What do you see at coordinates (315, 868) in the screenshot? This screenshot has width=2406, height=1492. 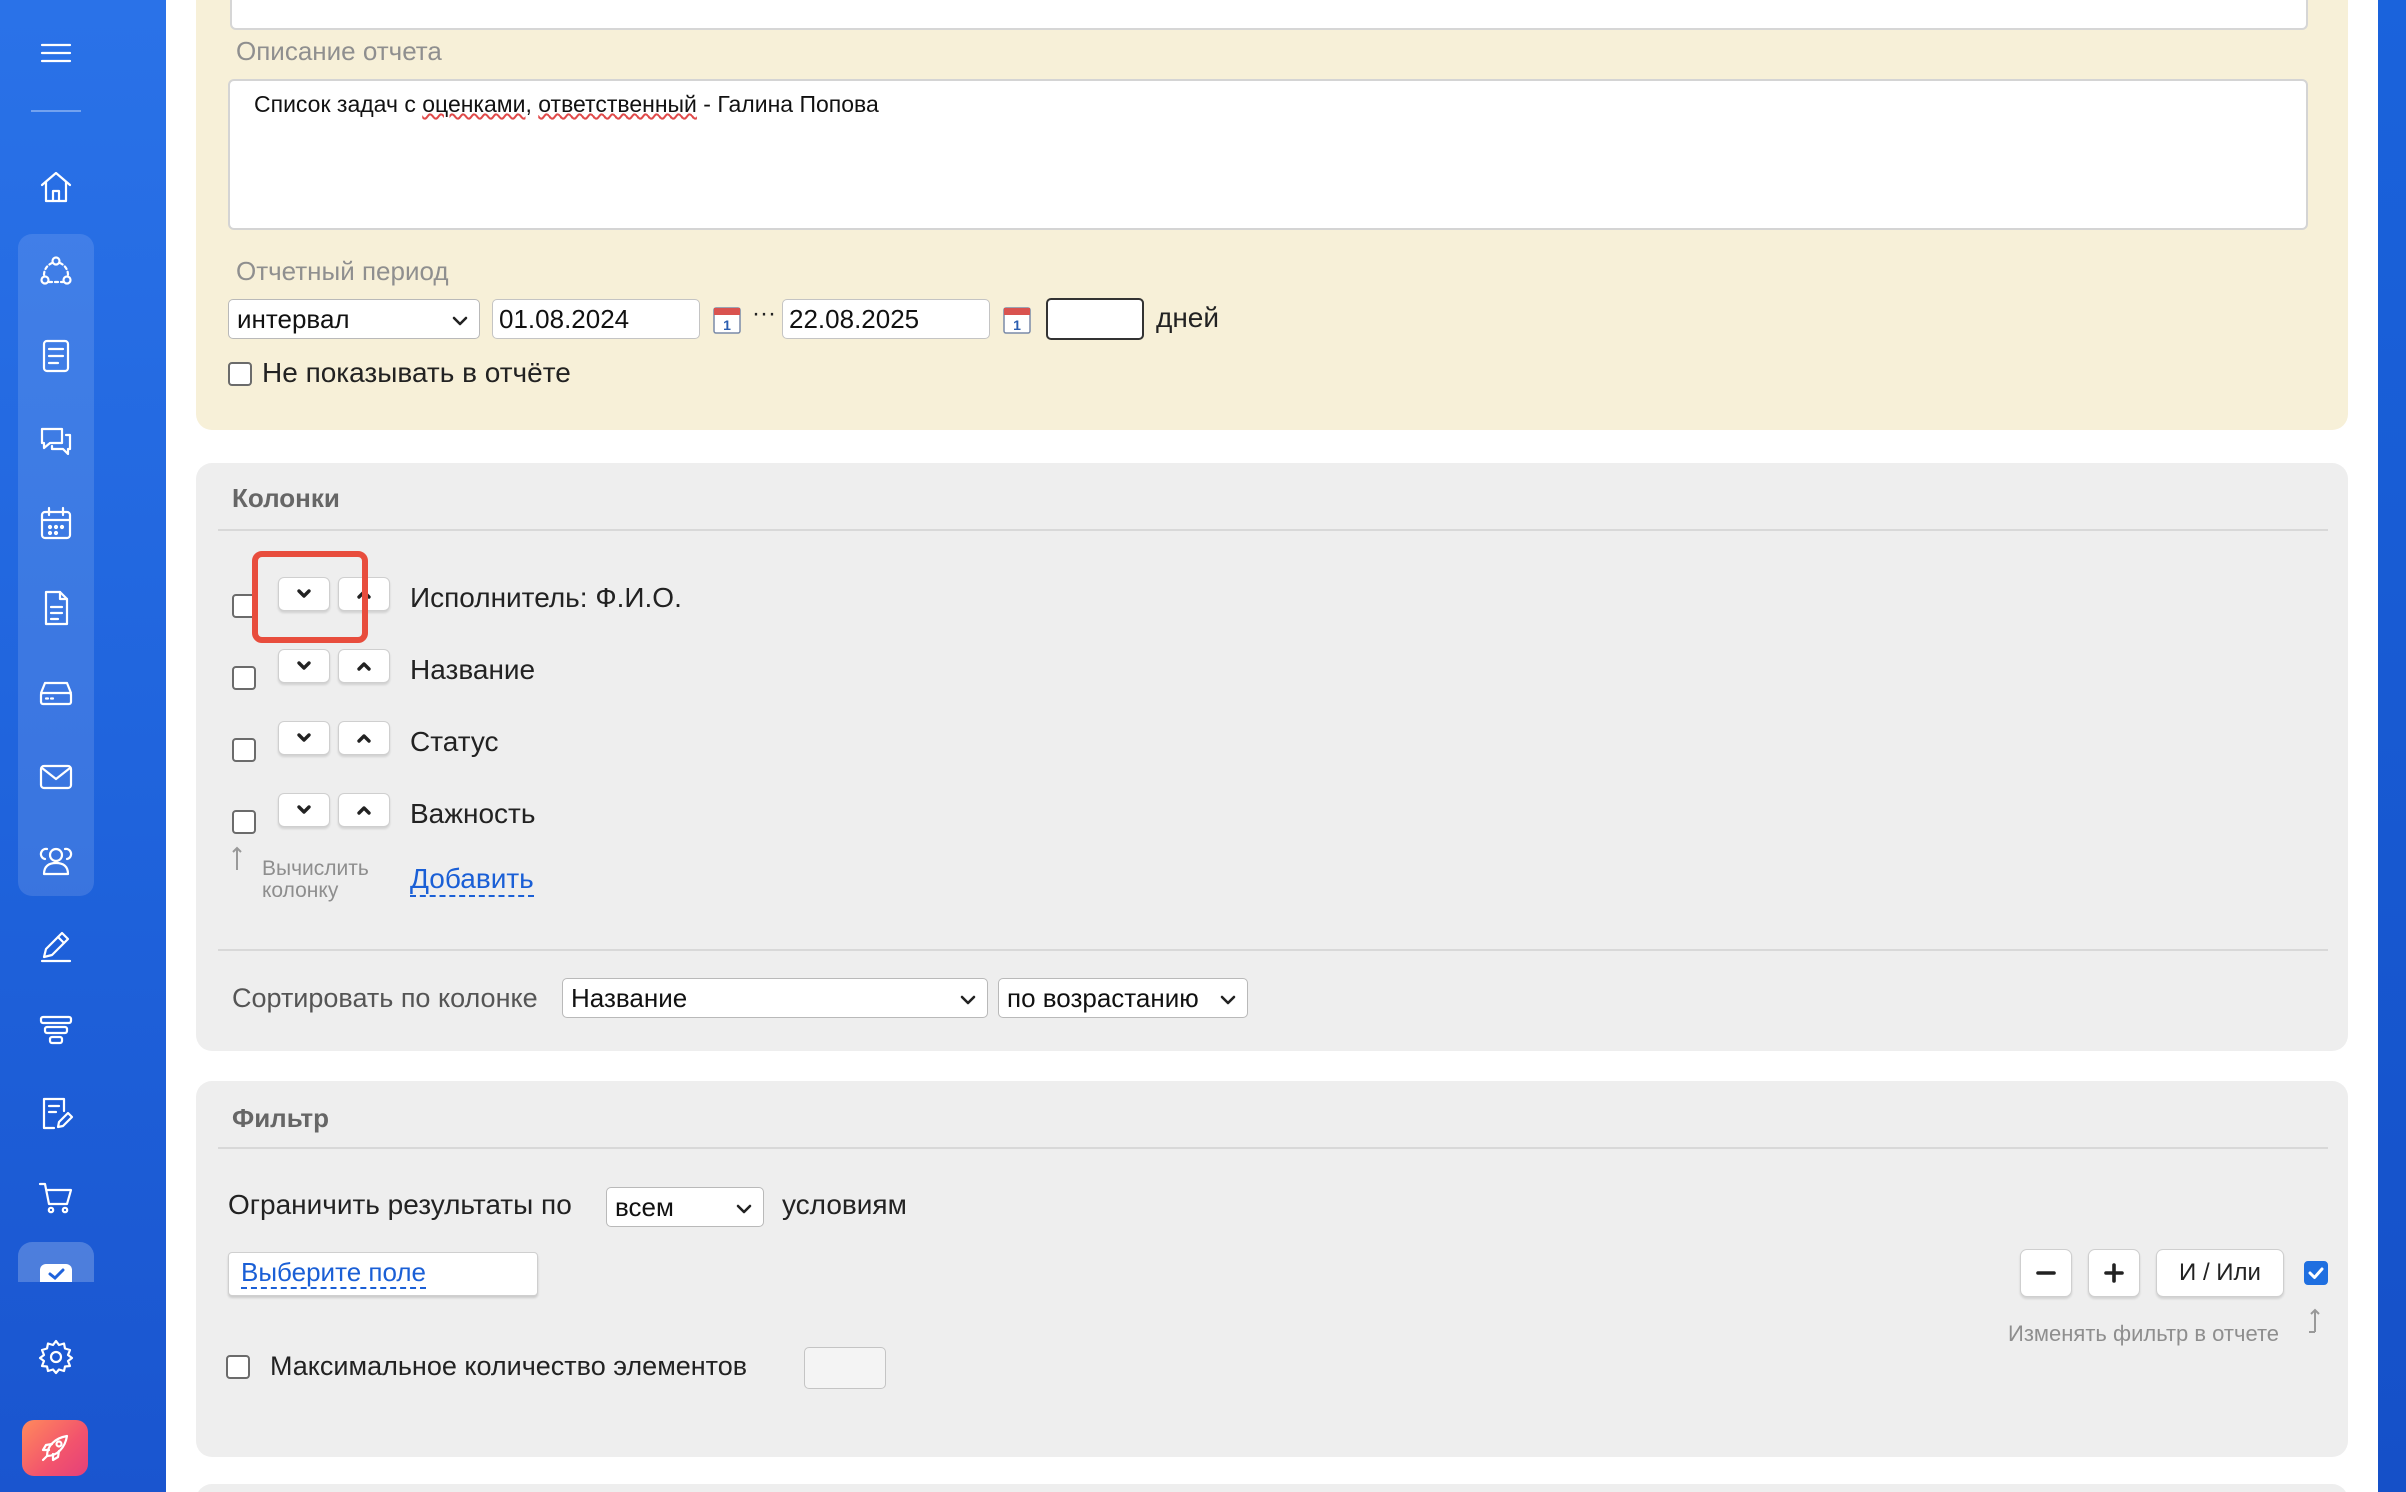 I see `compute-column-line1: Вычислить` at bounding box center [315, 868].